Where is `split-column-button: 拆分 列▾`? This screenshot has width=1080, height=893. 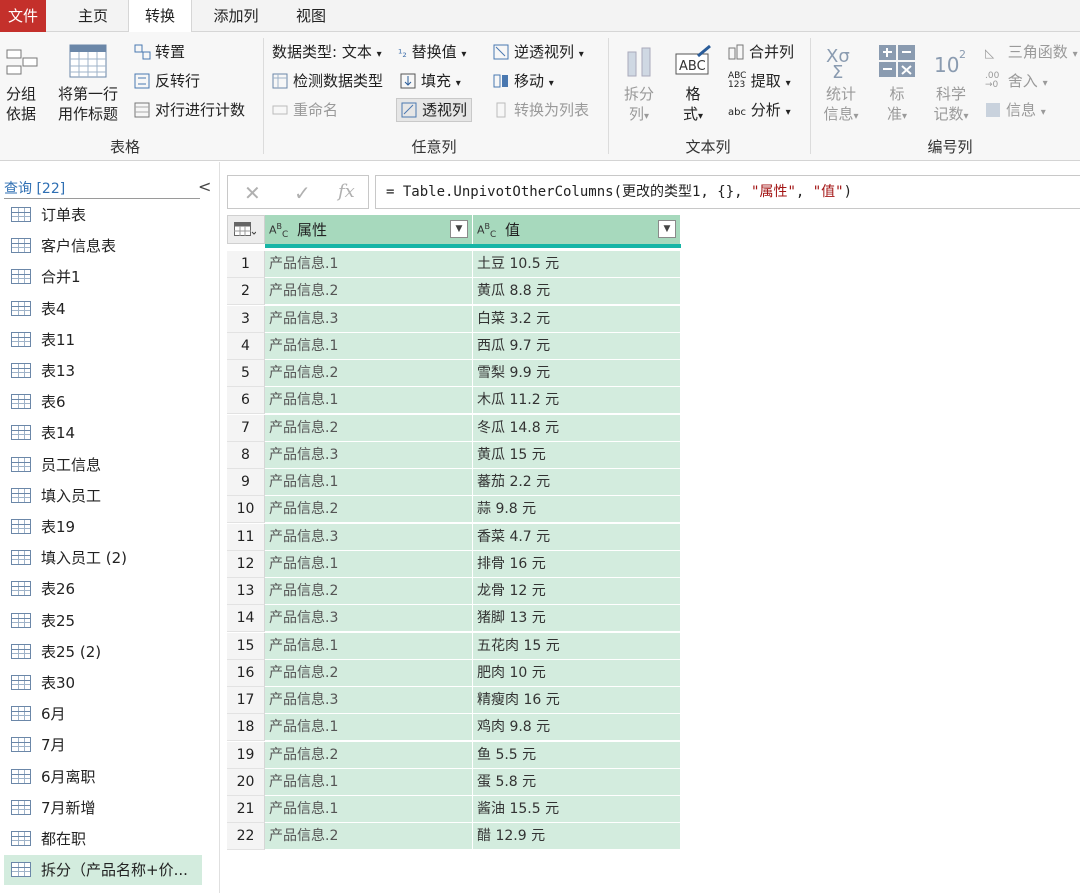
split-column-button: 拆分 列▾ is located at coordinates (639, 85).